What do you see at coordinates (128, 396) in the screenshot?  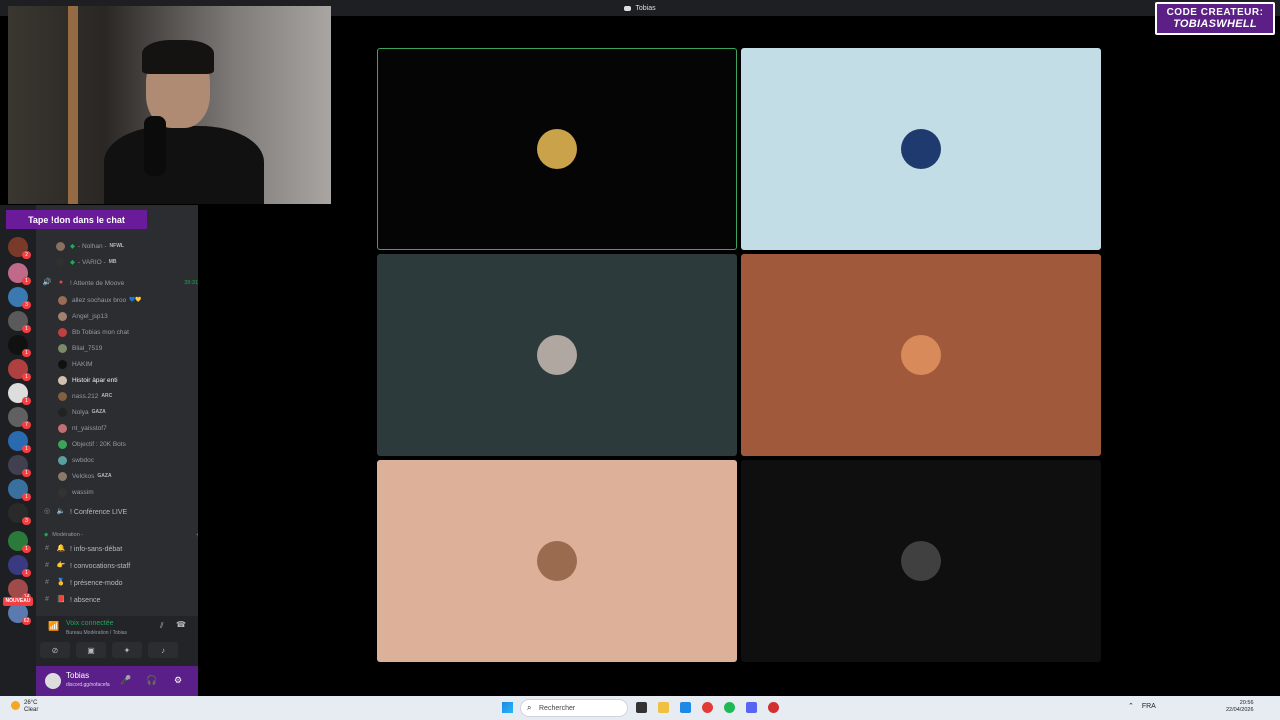 I see `voice-member: nass.212 ARC` at bounding box center [128, 396].